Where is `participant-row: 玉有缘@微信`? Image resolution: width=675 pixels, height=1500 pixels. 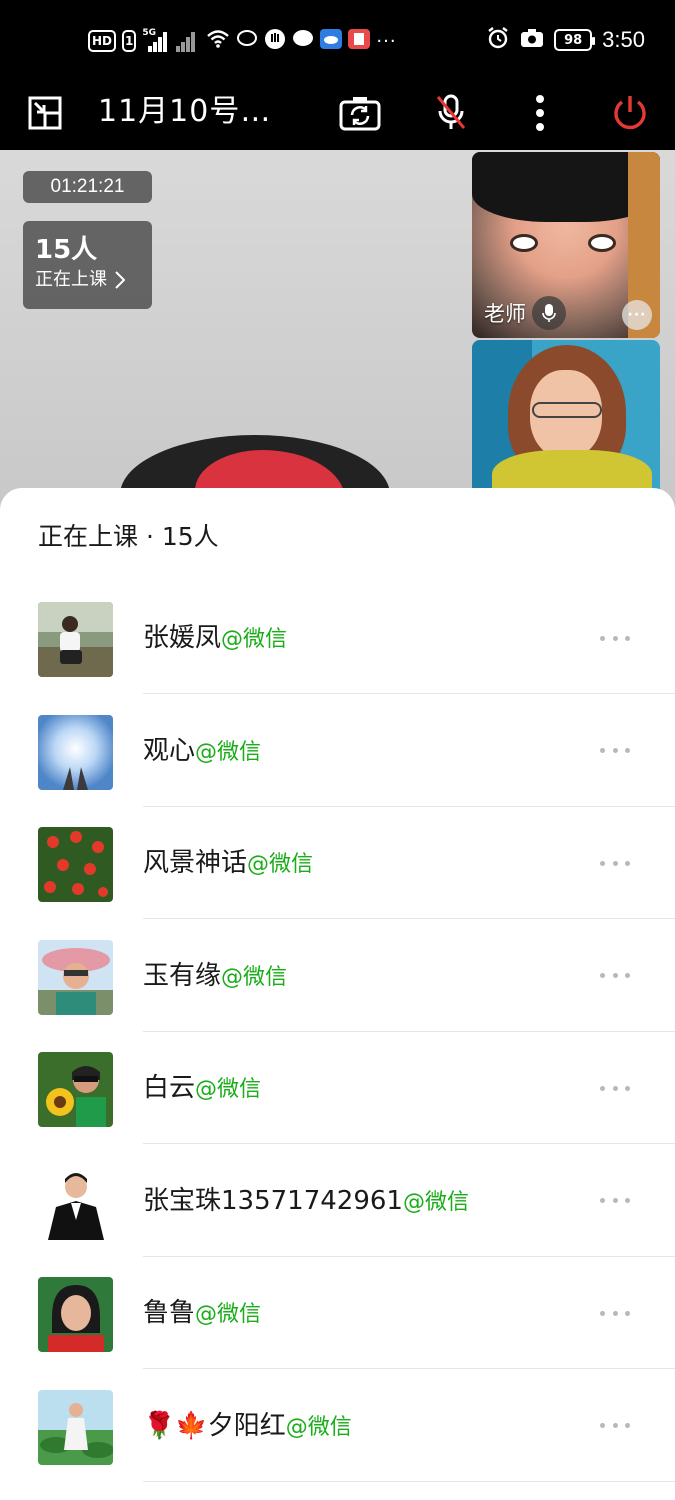 participant-row: 玉有缘@微信 is located at coordinates (337, 994).